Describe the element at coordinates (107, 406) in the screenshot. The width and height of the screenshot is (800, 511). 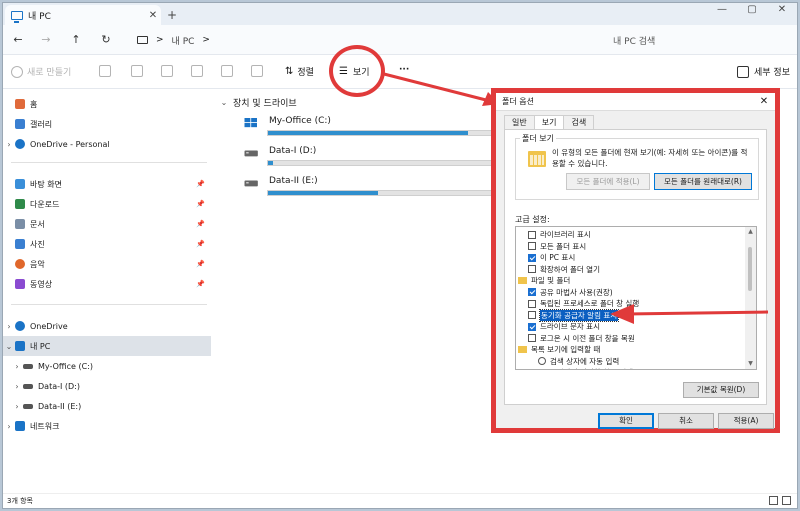
I see `sidebar-item-drive-e: › Data-II (E:)` at that location.